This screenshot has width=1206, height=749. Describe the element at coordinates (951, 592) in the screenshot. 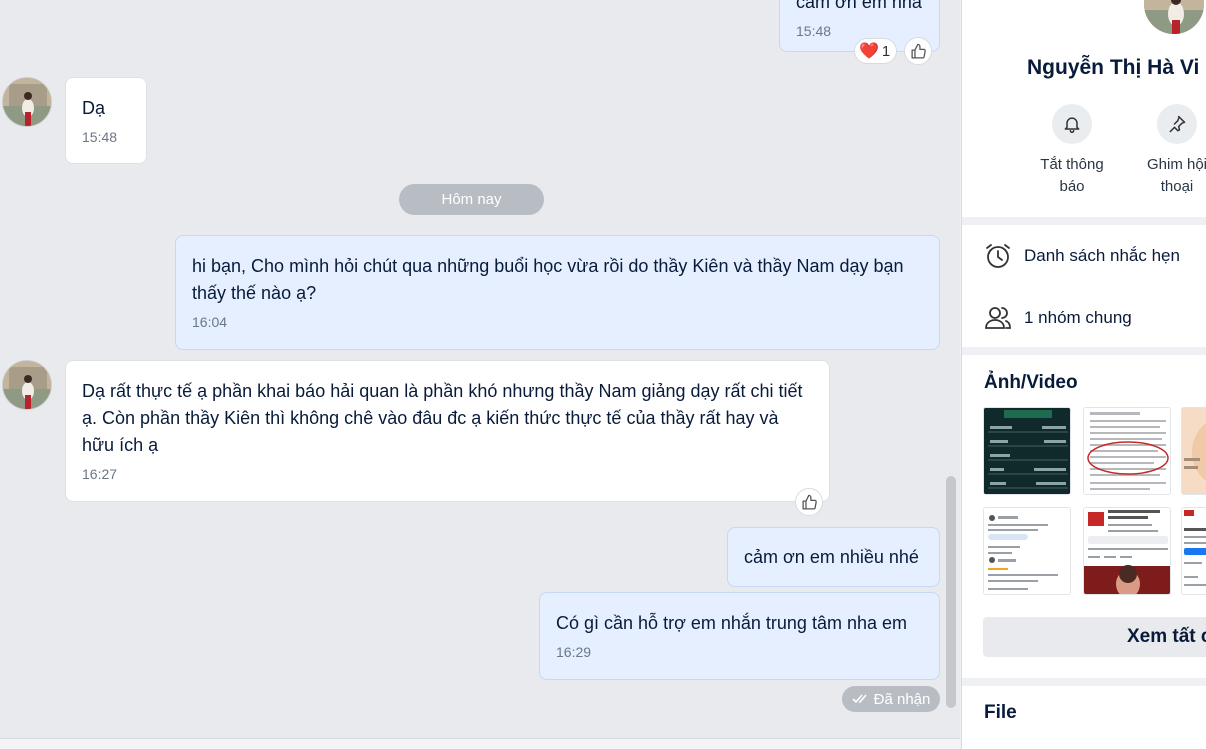

I see `chat-scrollbar` at that location.